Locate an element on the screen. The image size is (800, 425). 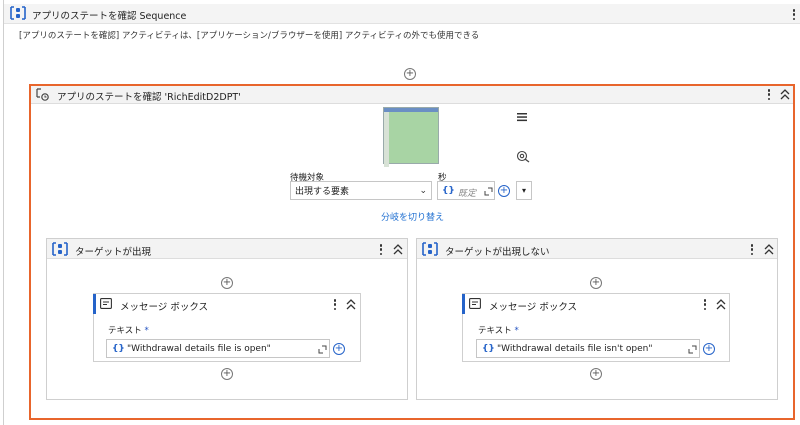
check-app-state-title: アプリのステートを確認 'RichEditD2DPT' is located at coordinates (149, 97).